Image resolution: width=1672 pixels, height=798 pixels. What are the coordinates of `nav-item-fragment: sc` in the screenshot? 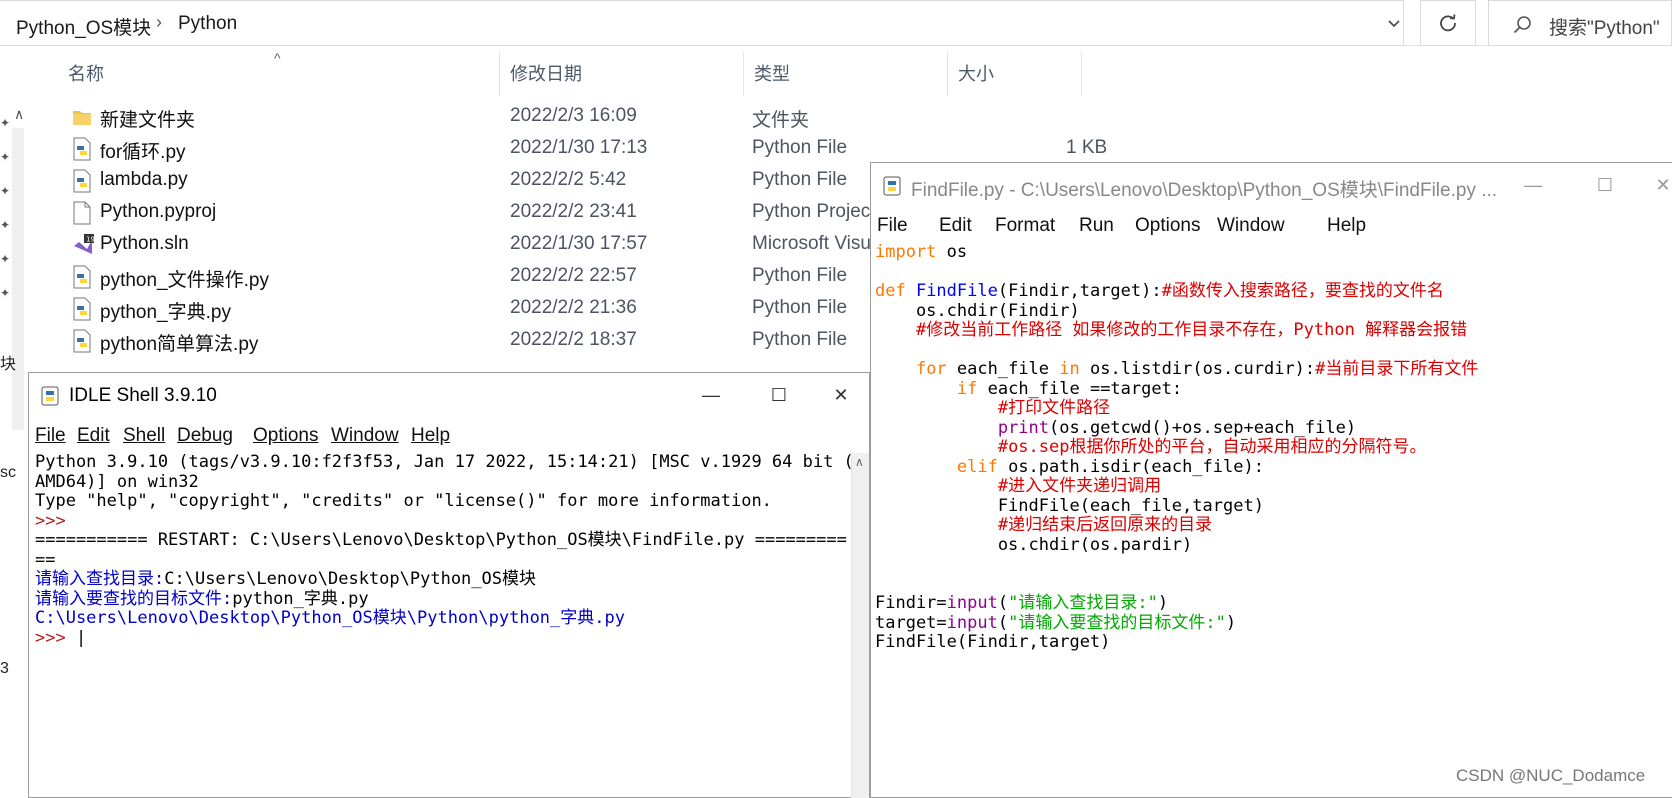 It's located at (8, 473).